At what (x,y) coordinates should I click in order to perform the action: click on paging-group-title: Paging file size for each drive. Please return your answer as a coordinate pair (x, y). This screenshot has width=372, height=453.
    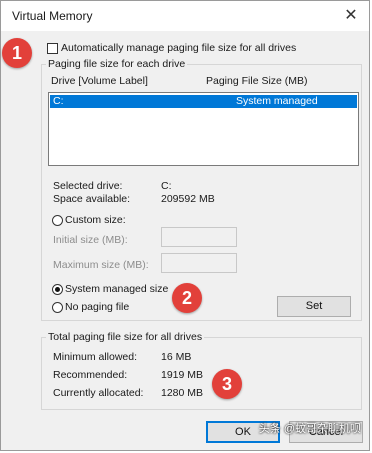
    Looking at the image, I should click on (117, 64).